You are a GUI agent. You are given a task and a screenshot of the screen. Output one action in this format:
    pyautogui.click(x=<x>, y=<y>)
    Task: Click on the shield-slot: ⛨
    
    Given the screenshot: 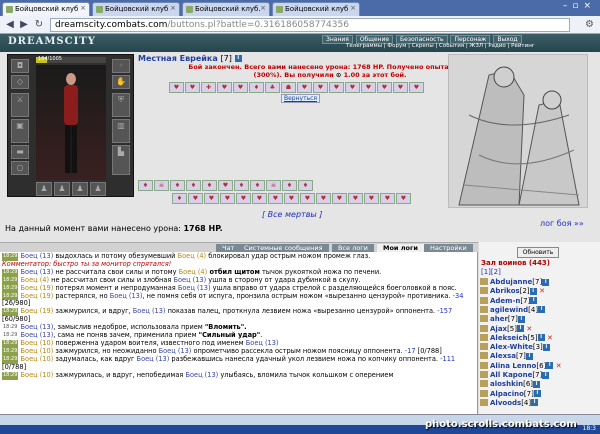 What is the action you would take?
    pyautogui.click(x=121, y=105)
    